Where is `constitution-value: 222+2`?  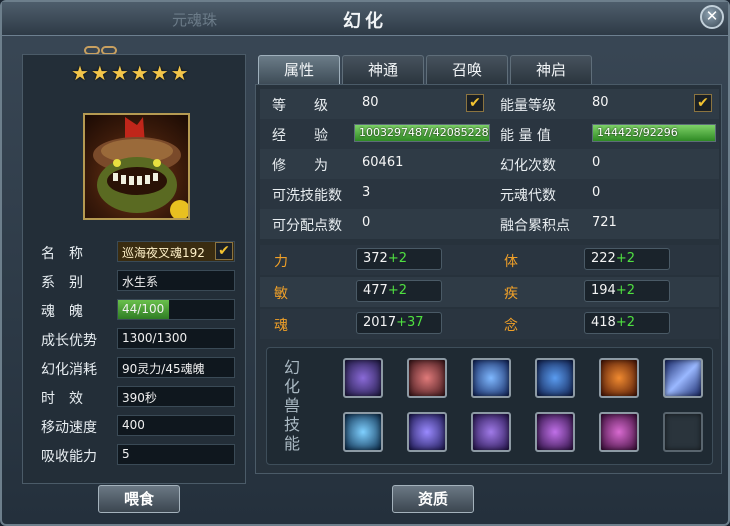 constitution-value: 222+2 is located at coordinates (627, 259).